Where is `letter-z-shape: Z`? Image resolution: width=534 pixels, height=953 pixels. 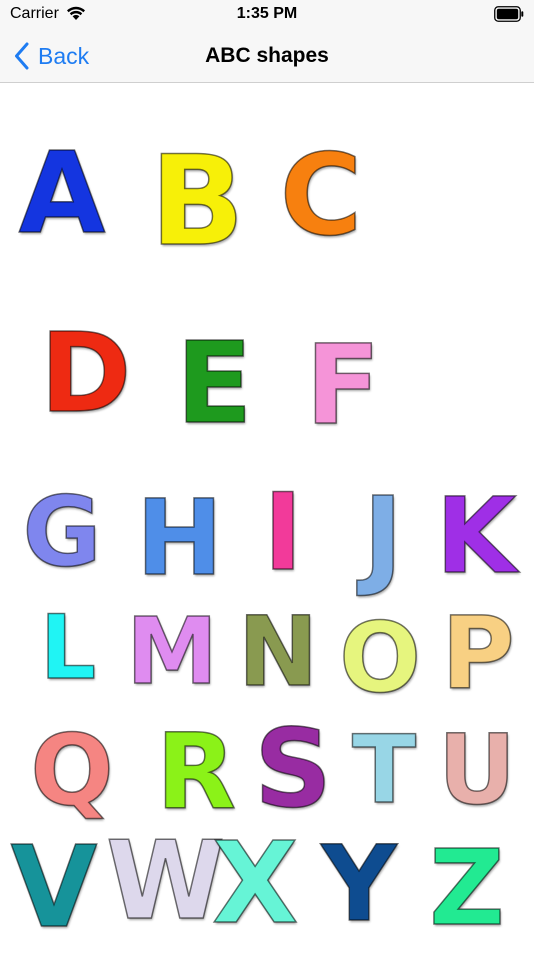 letter-z-shape: Z is located at coordinates (467, 888).